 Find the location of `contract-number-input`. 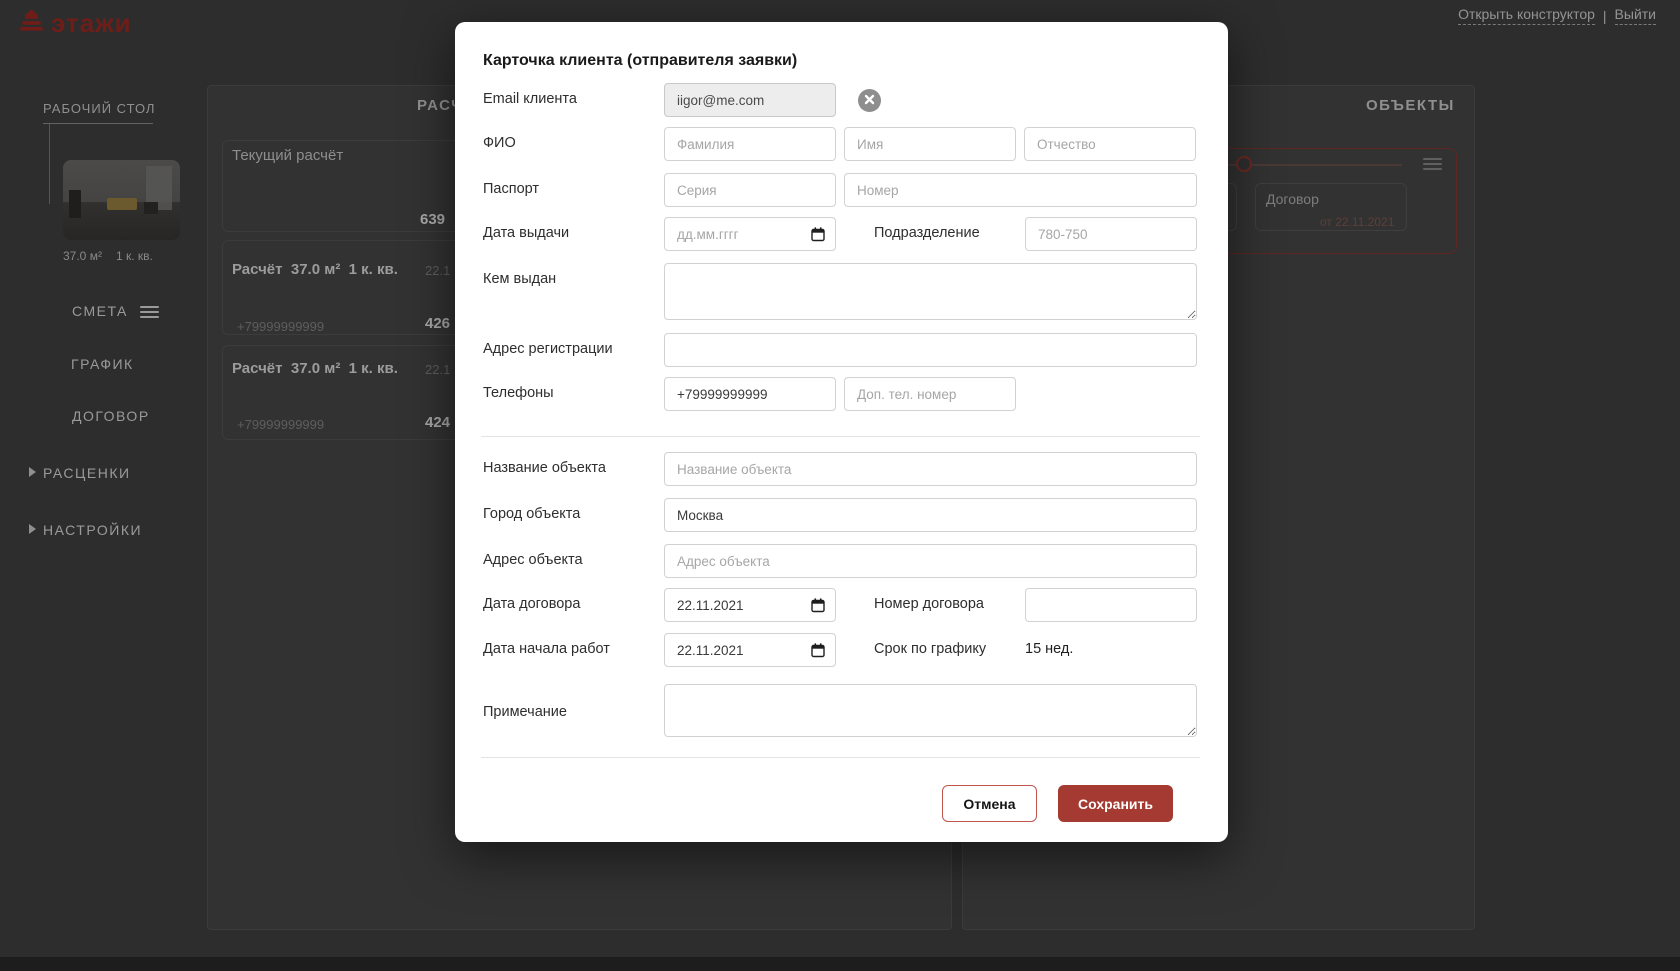

contract-number-input is located at coordinates (1111, 605).